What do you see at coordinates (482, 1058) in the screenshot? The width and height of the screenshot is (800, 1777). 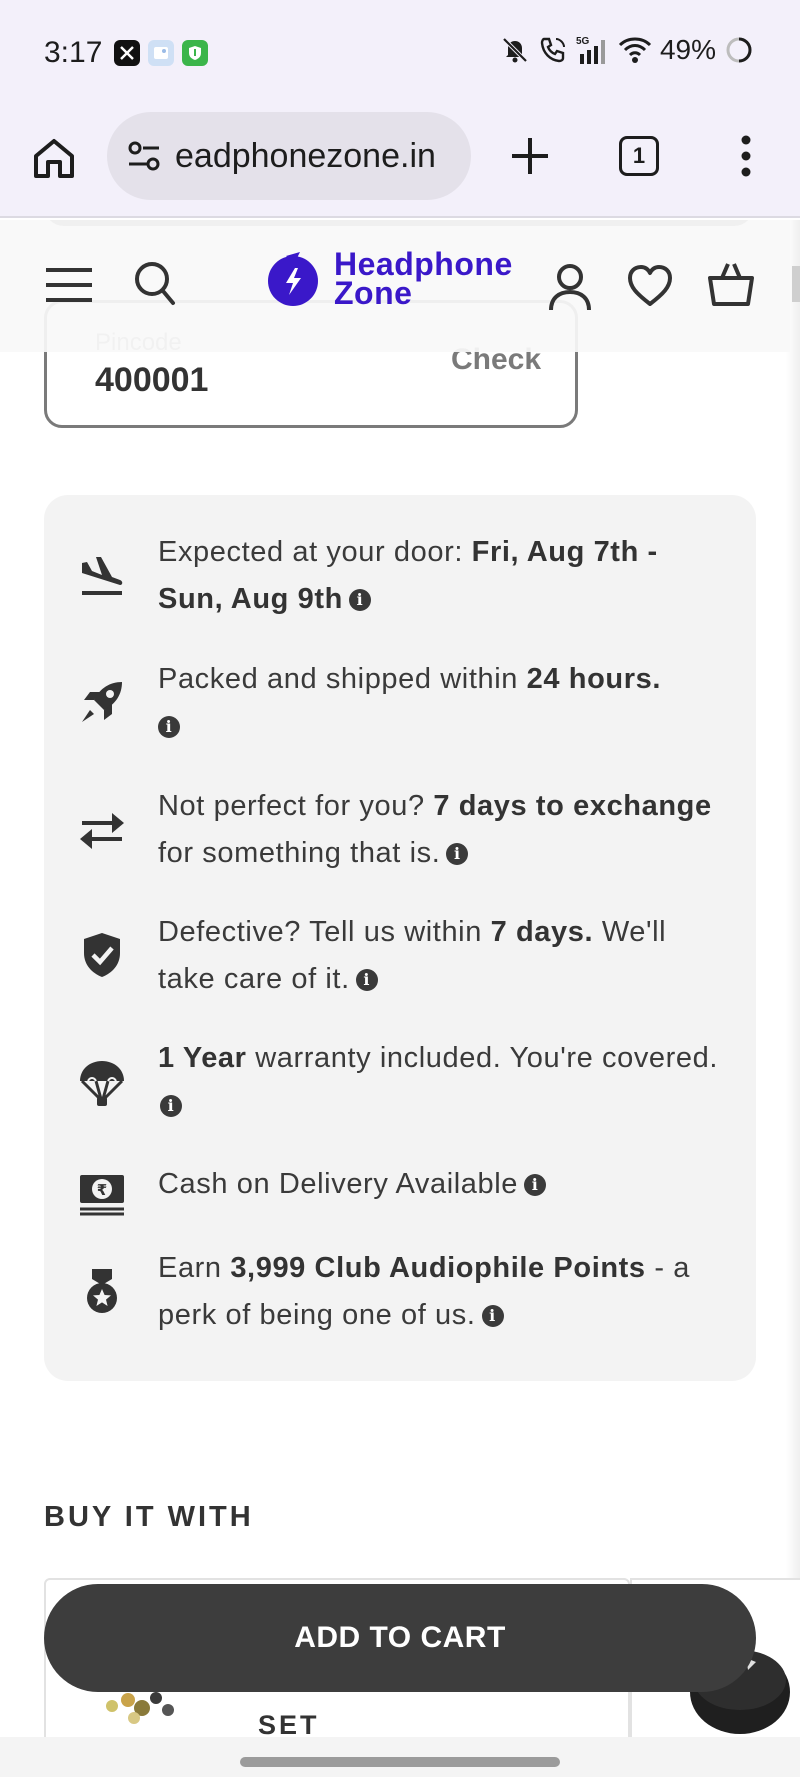 I see `warranty-text-post: warranty included. You're covered.` at bounding box center [482, 1058].